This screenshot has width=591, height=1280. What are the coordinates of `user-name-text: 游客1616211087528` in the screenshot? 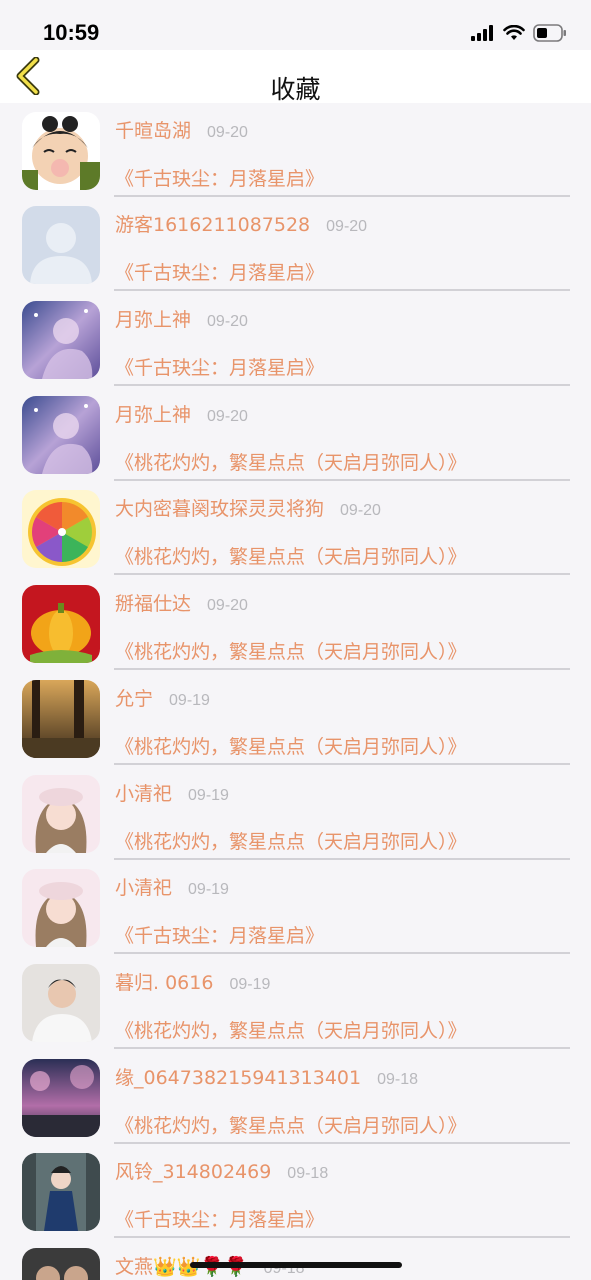 It's located at (212, 225).